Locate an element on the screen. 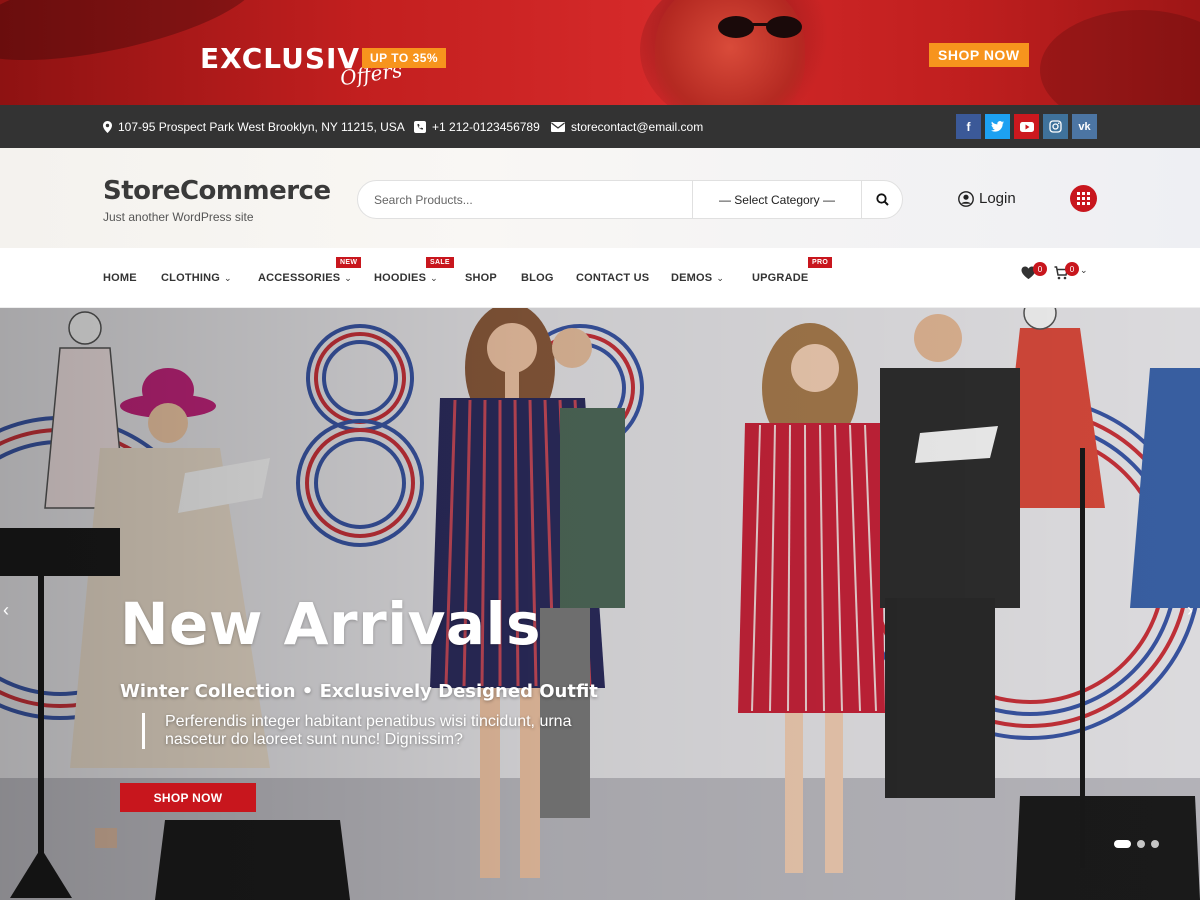 The height and width of the screenshot is (900, 1200). phone-info: +1 212-0123456789 is located at coordinates (477, 127).